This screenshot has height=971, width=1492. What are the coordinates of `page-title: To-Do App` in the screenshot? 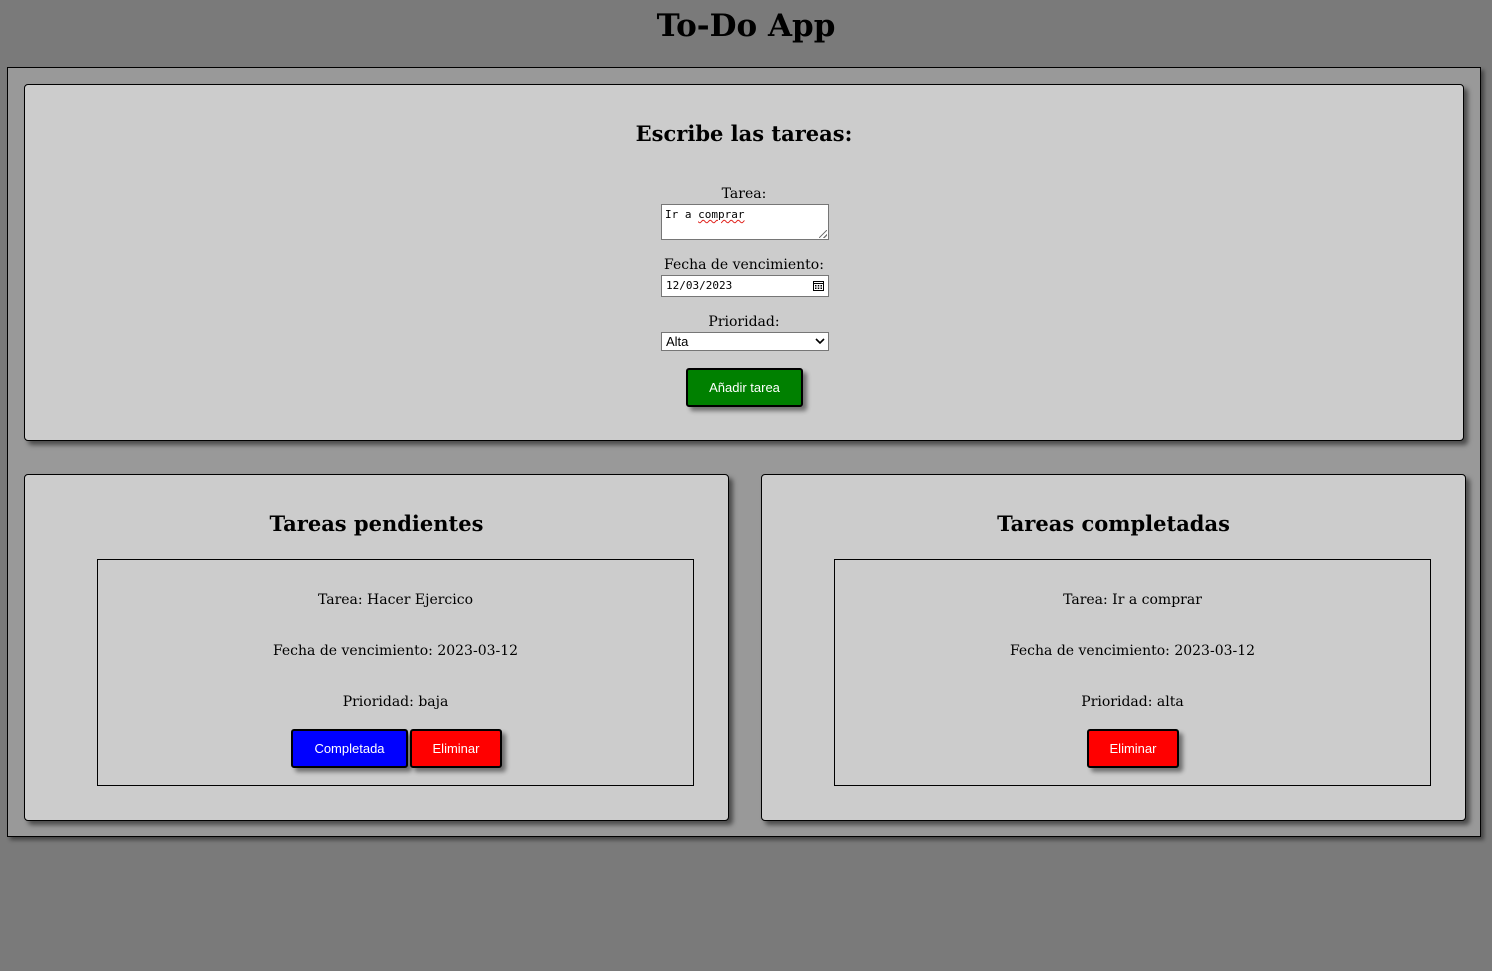 It's located at (746, 26).